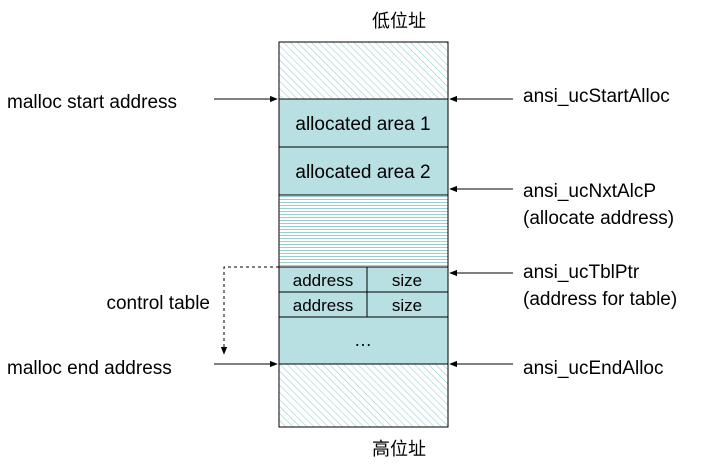 The image size is (715, 470). What do you see at coordinates (581, 272) in the screenshot?
I see `tbl-ptr-label: ansi_ucTblPtr` at bounding box center [581, 272].